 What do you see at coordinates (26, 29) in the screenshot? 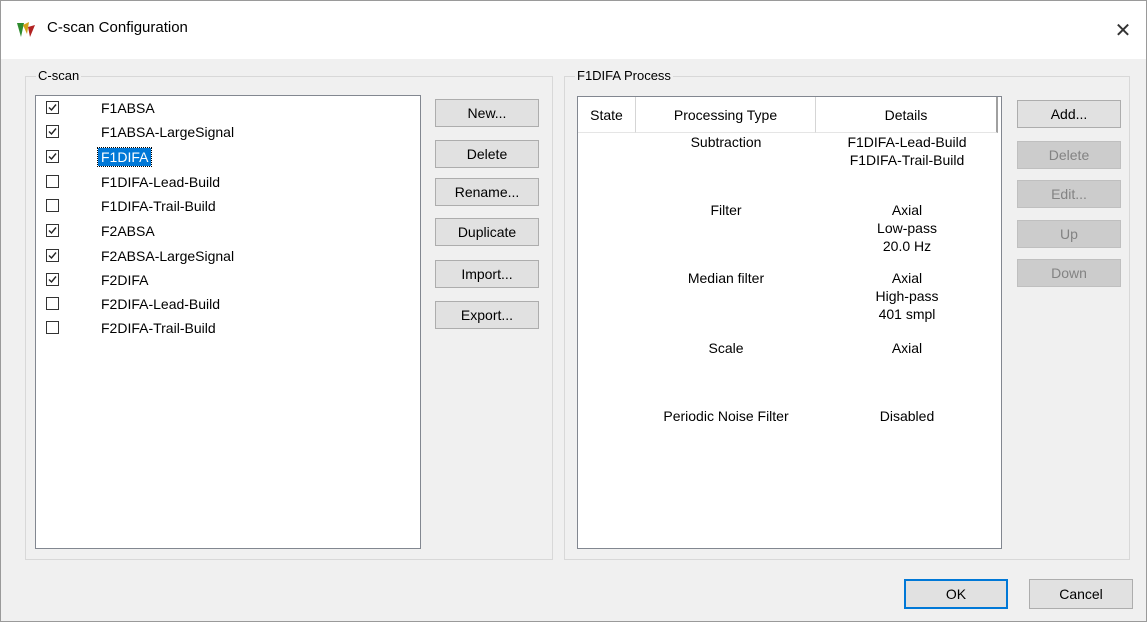
I see `app-icon` at bounding box center [26, 29].